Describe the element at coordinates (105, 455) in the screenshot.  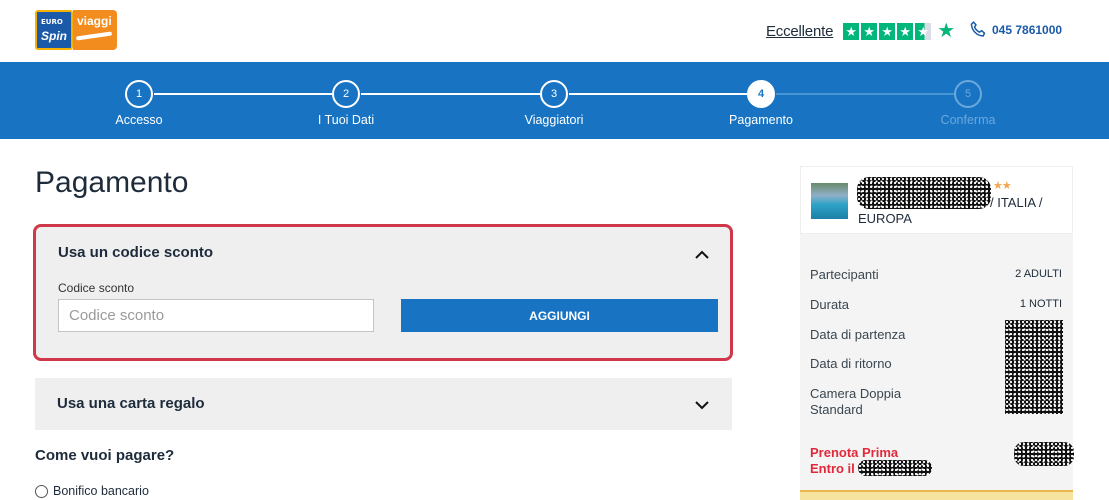
I see `payment-method-title: Come vuoi pagare?` at that location.